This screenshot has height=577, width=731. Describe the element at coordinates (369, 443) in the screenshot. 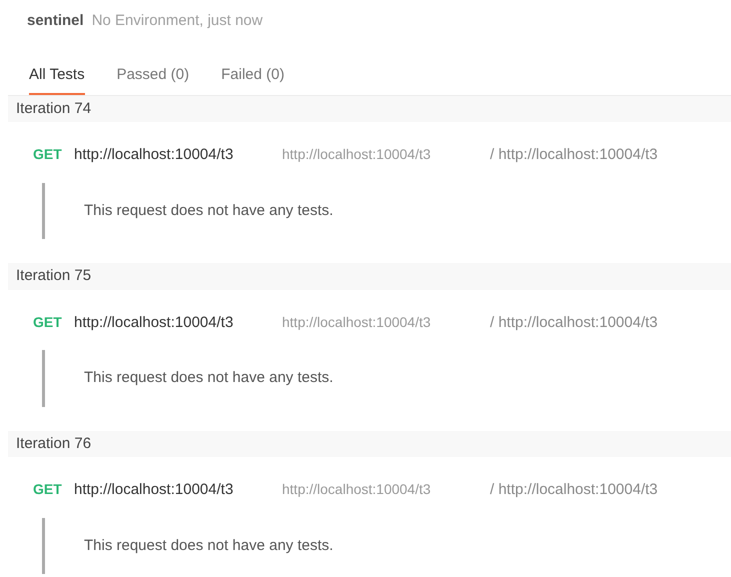

I see `iteration-header: Iteration 76` at that location.